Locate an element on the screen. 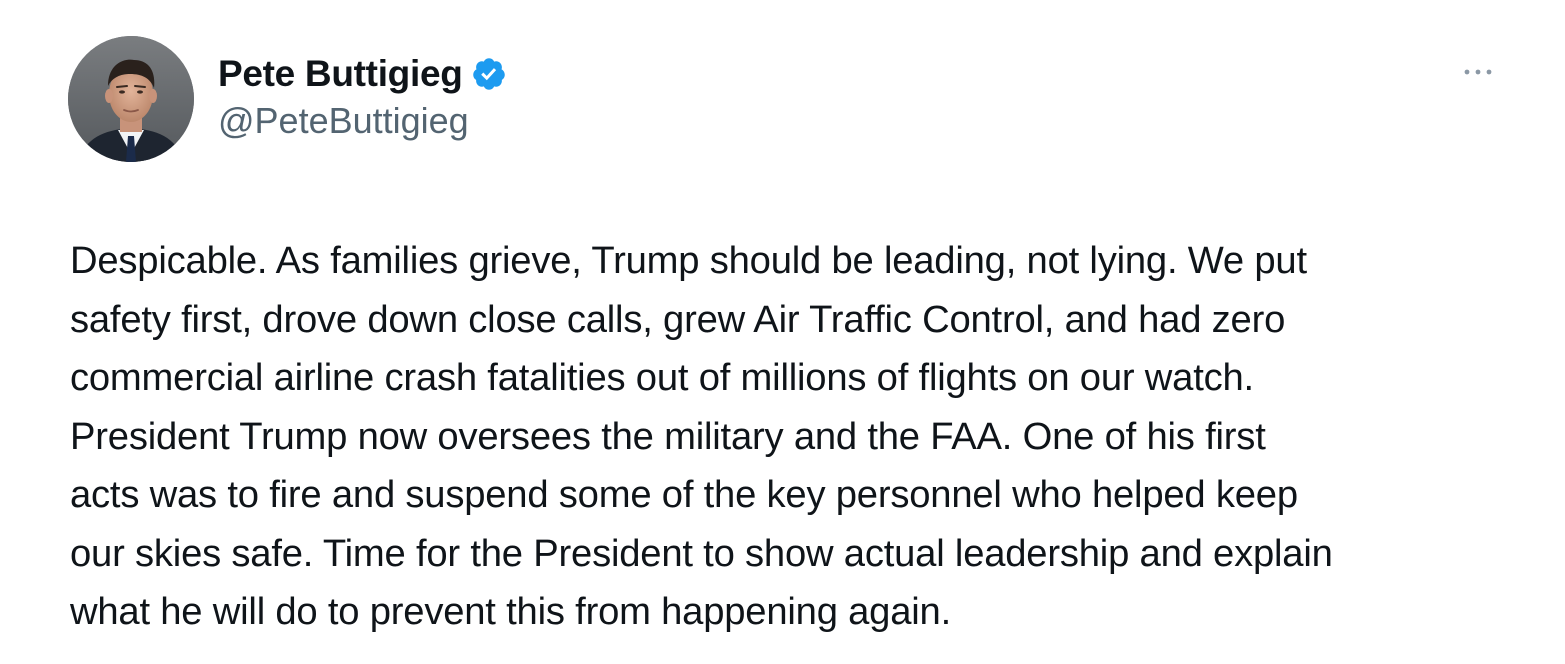 Image resolution: width=1565 pixels, height=664 pixels. author-display-name: Pete Buttigieg is located at coordinates (340, 74).